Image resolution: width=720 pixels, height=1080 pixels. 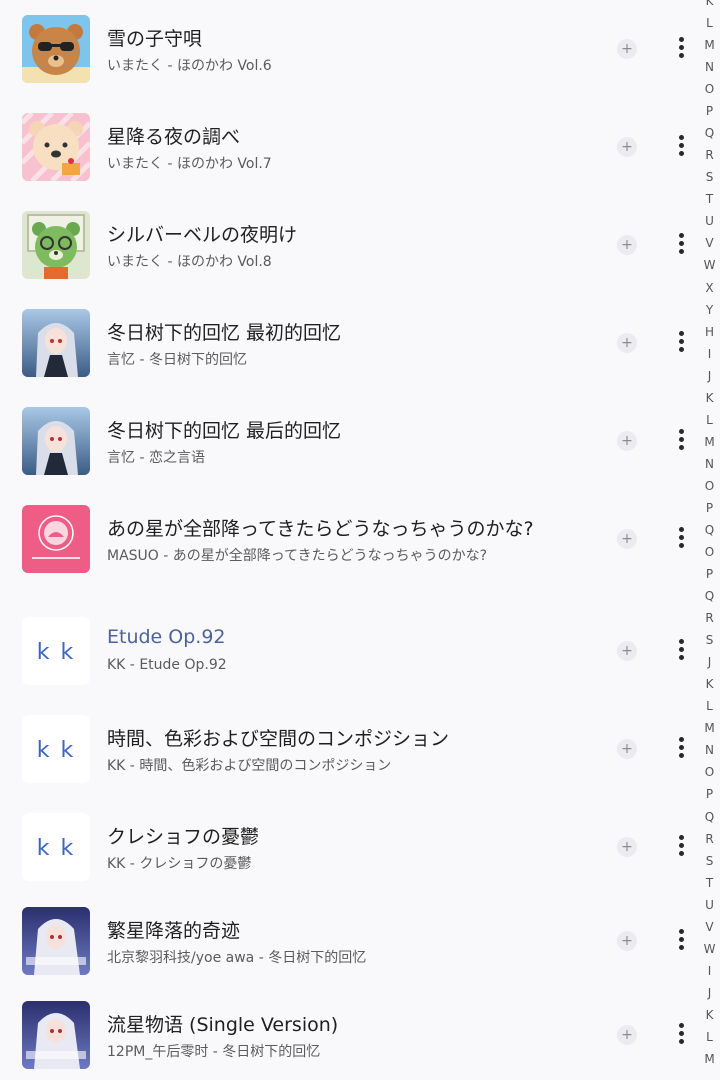 I want to click on index-letter: Y, so click(x=709, y=310).